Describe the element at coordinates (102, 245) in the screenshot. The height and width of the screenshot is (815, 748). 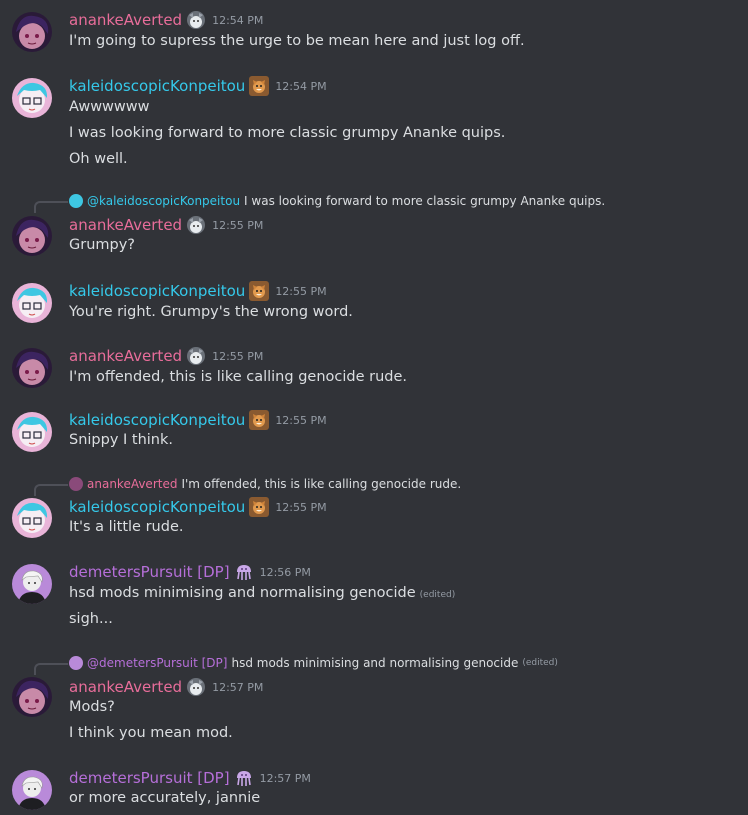
I see `message-text: Grumpy?` at that location.